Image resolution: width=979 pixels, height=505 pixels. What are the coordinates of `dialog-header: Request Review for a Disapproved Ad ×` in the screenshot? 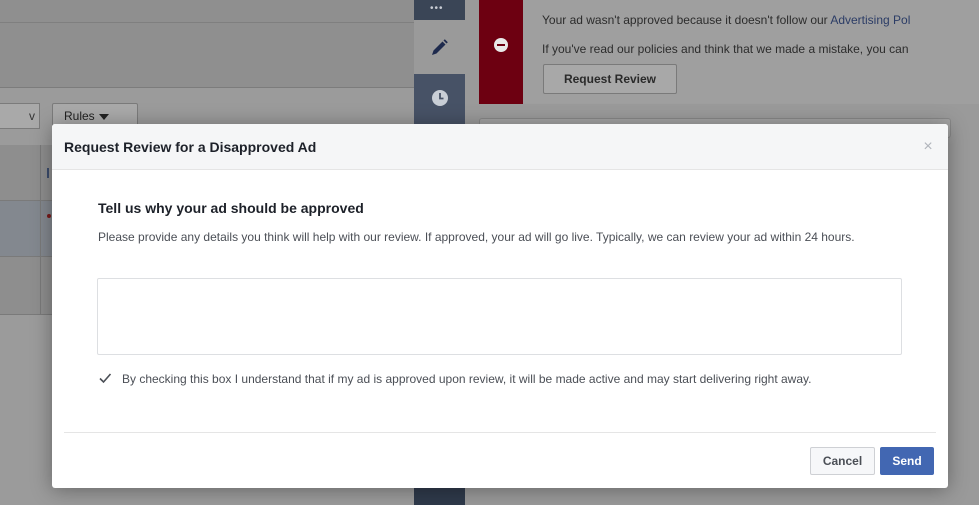 It's located at (500, 147).